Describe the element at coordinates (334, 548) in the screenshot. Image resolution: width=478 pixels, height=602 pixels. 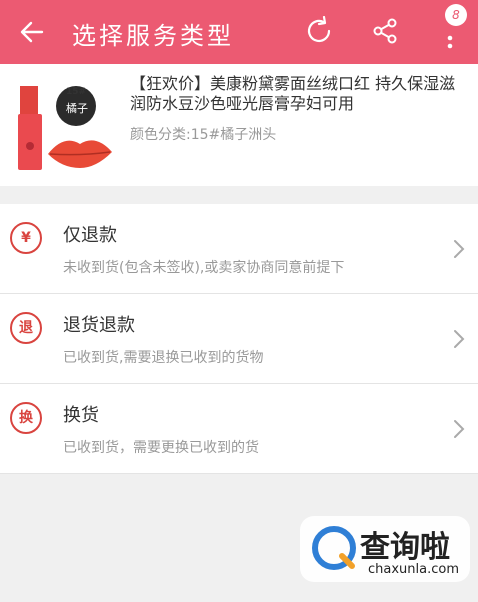
I see `watermark-logo-icon` at that location.